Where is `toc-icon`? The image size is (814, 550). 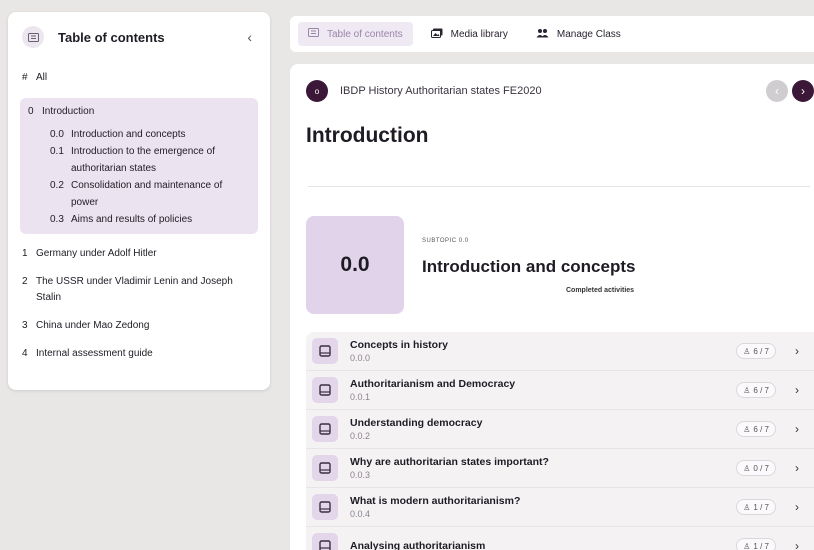 toc-icon is located at coordinates (33, 37).